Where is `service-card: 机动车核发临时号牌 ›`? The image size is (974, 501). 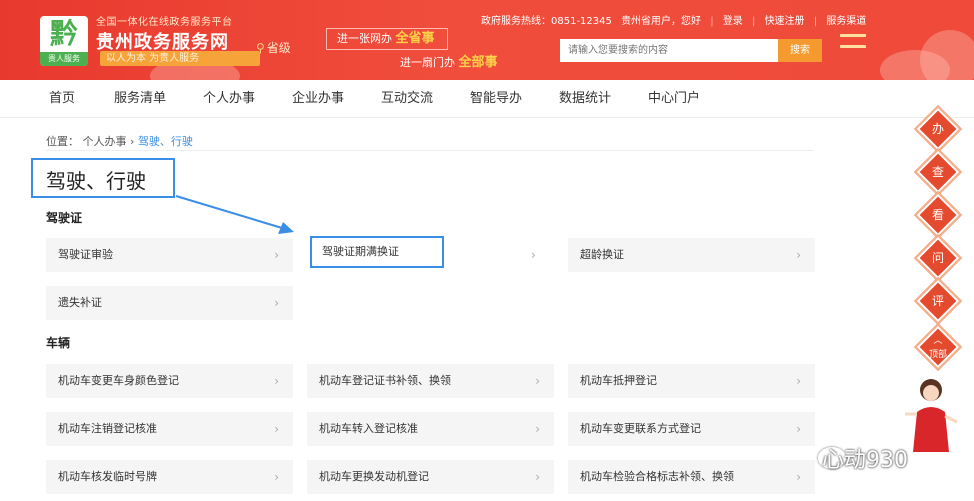 service-card: 机动车核发临时号牌 › is located at coordinates (169, 477).